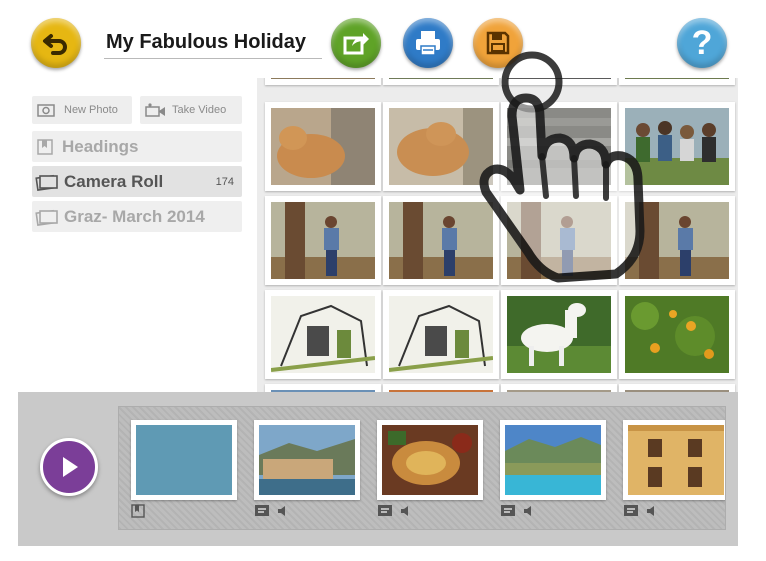 The height and width of the screenshot is (561, 766). What do you see at coordinates (430, 460) in the screenshot?
I see `storyboard-slide-food-platter` at bounding box center [430, 460].